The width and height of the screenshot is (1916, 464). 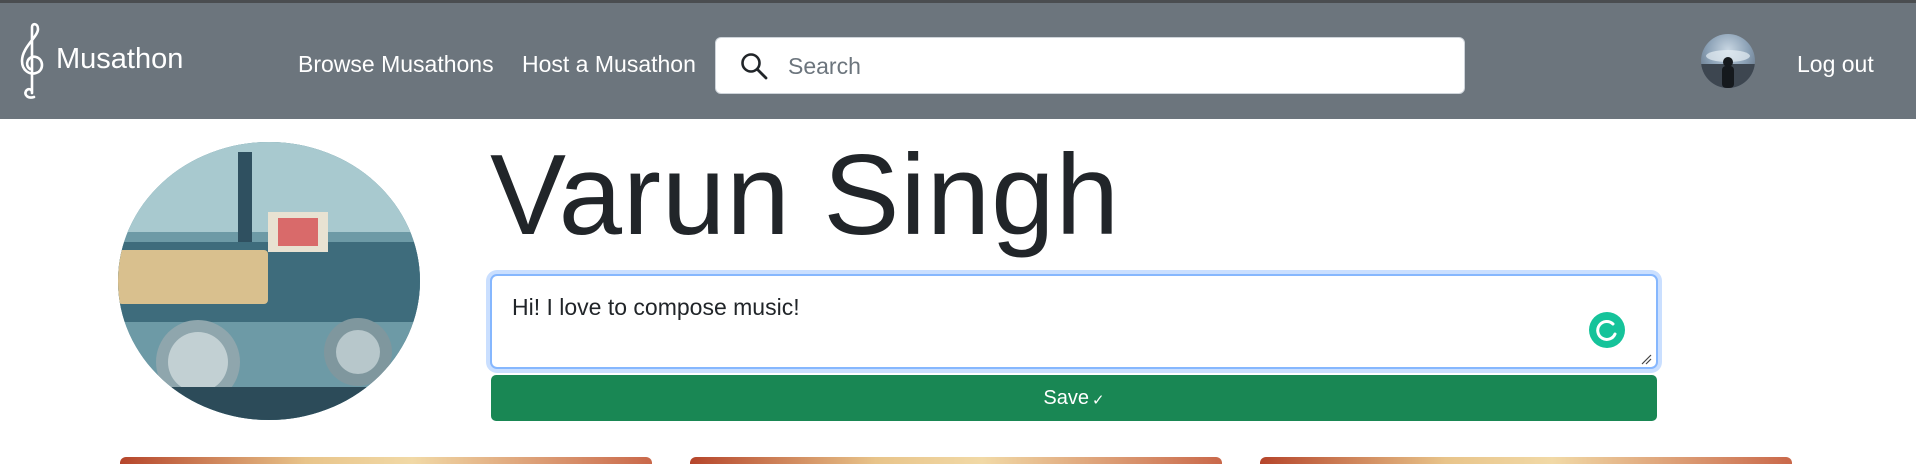 What do you see at coordinates (269, 281) in the screenshot?
I see `profile-picture` at bounding box center [269, 281].